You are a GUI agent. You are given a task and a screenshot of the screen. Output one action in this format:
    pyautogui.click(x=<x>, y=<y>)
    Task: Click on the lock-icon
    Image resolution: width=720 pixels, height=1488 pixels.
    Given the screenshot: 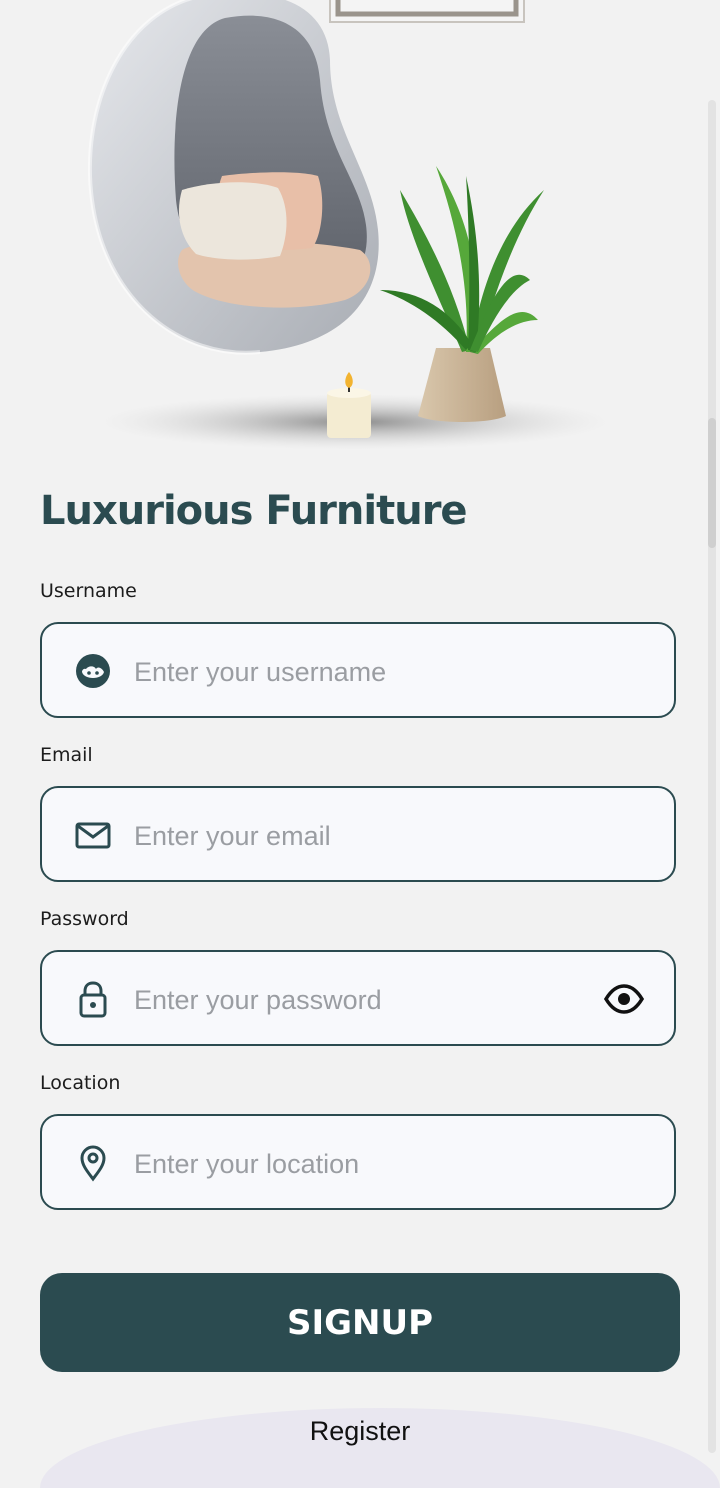 What is the action you would take?
    pyautogui.click(x=93, y=999)
    